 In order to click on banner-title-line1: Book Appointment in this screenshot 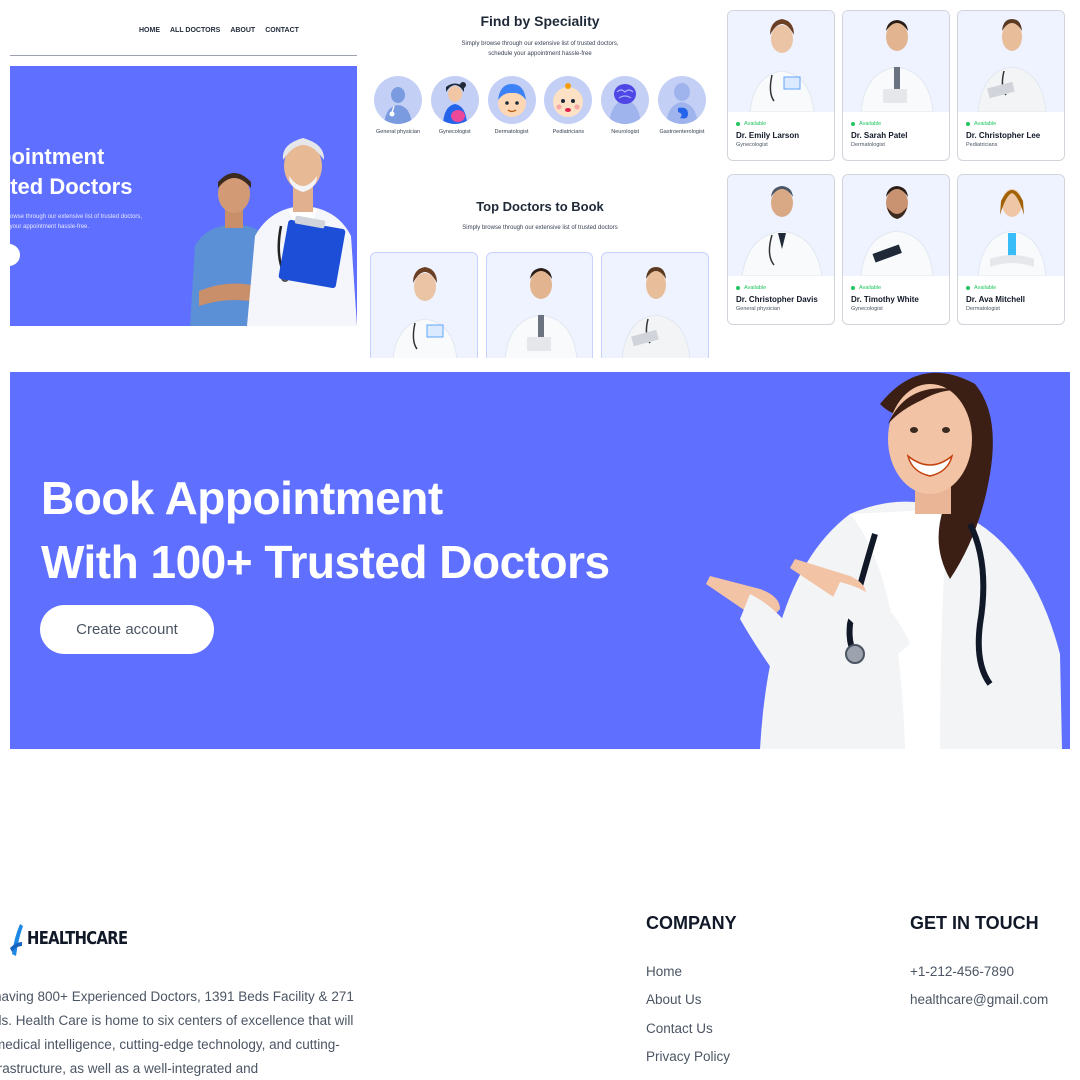, I will do `click(242, 498)`.